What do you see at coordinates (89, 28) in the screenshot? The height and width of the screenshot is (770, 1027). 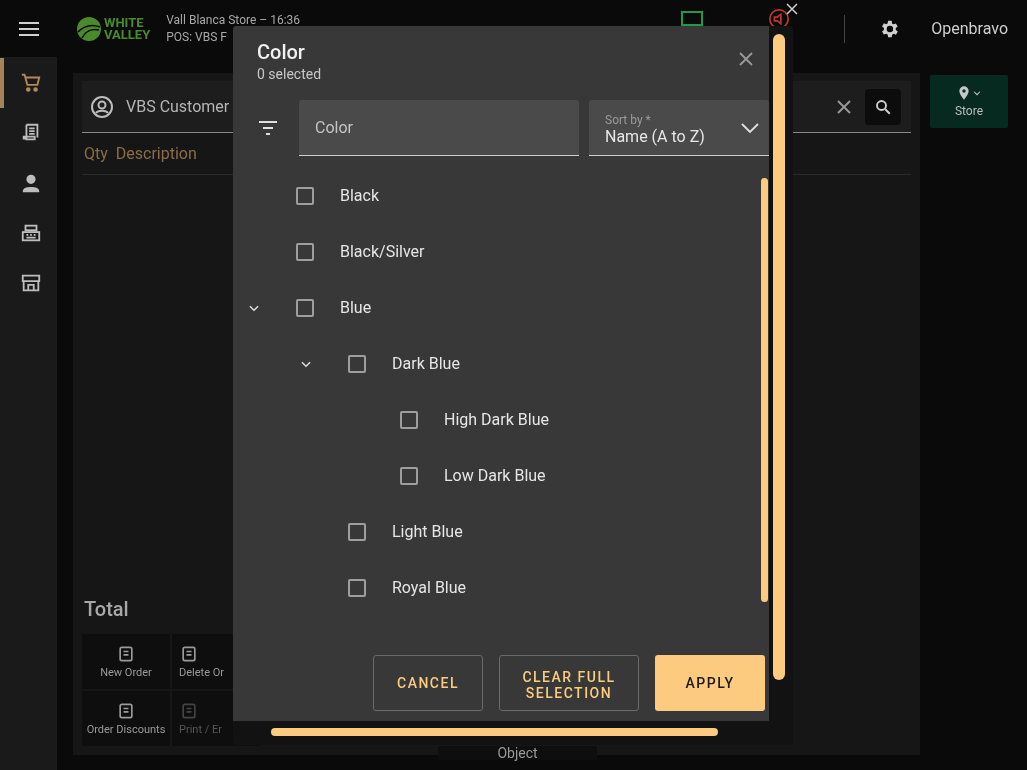 I see `logo-icon` at bounding box center [89, 28].